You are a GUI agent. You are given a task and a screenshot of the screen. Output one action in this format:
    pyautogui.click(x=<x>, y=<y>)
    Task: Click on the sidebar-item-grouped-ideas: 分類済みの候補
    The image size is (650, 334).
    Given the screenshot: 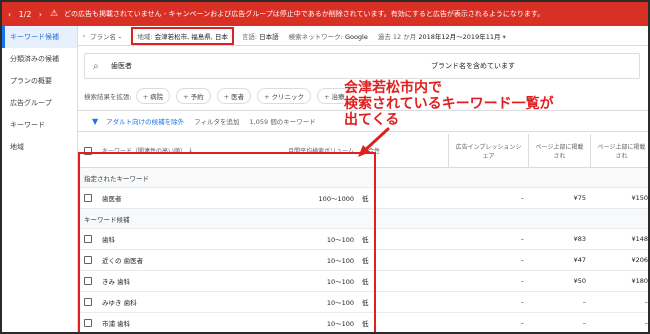 What is the action you would take?
    pyautogui.click(x=39, y=59)
    